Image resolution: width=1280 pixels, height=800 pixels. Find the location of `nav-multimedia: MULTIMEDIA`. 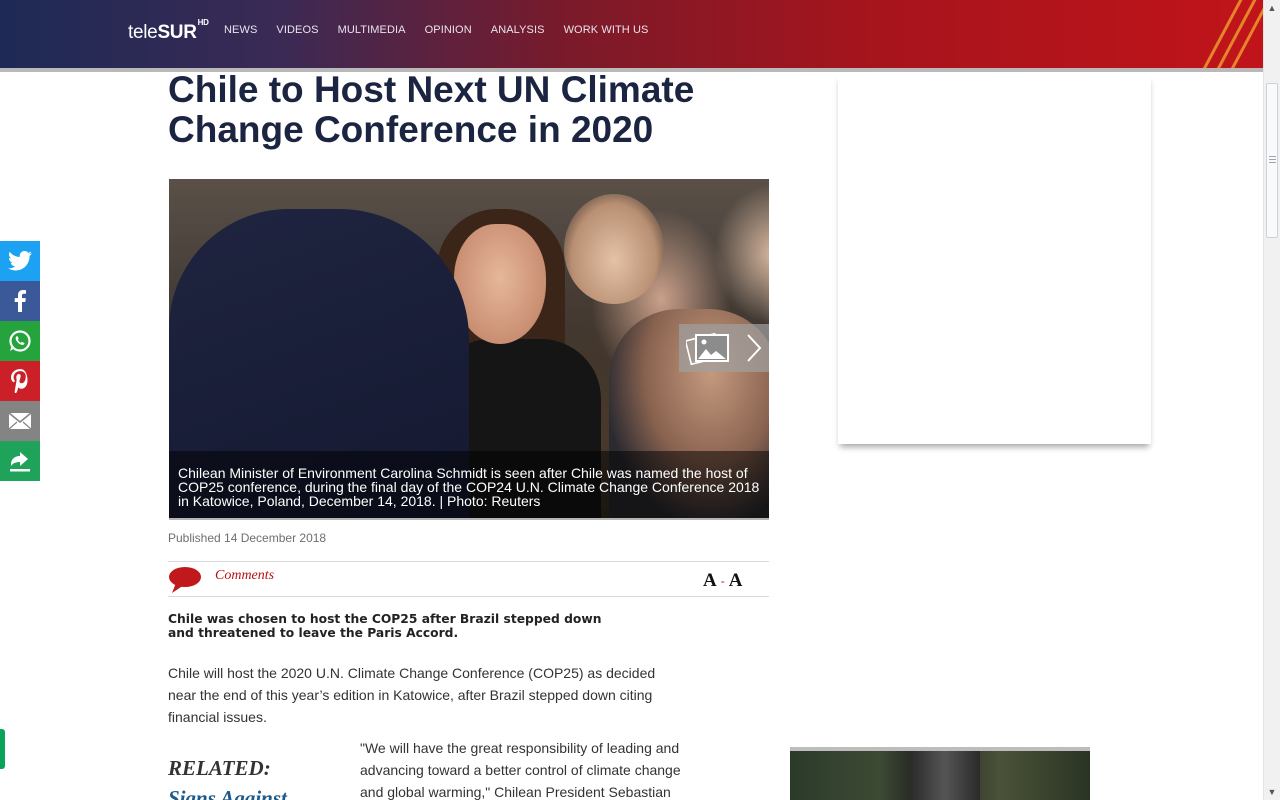

nav-multimedia: MULTIMEDIA is located at coordinates (372, 30).